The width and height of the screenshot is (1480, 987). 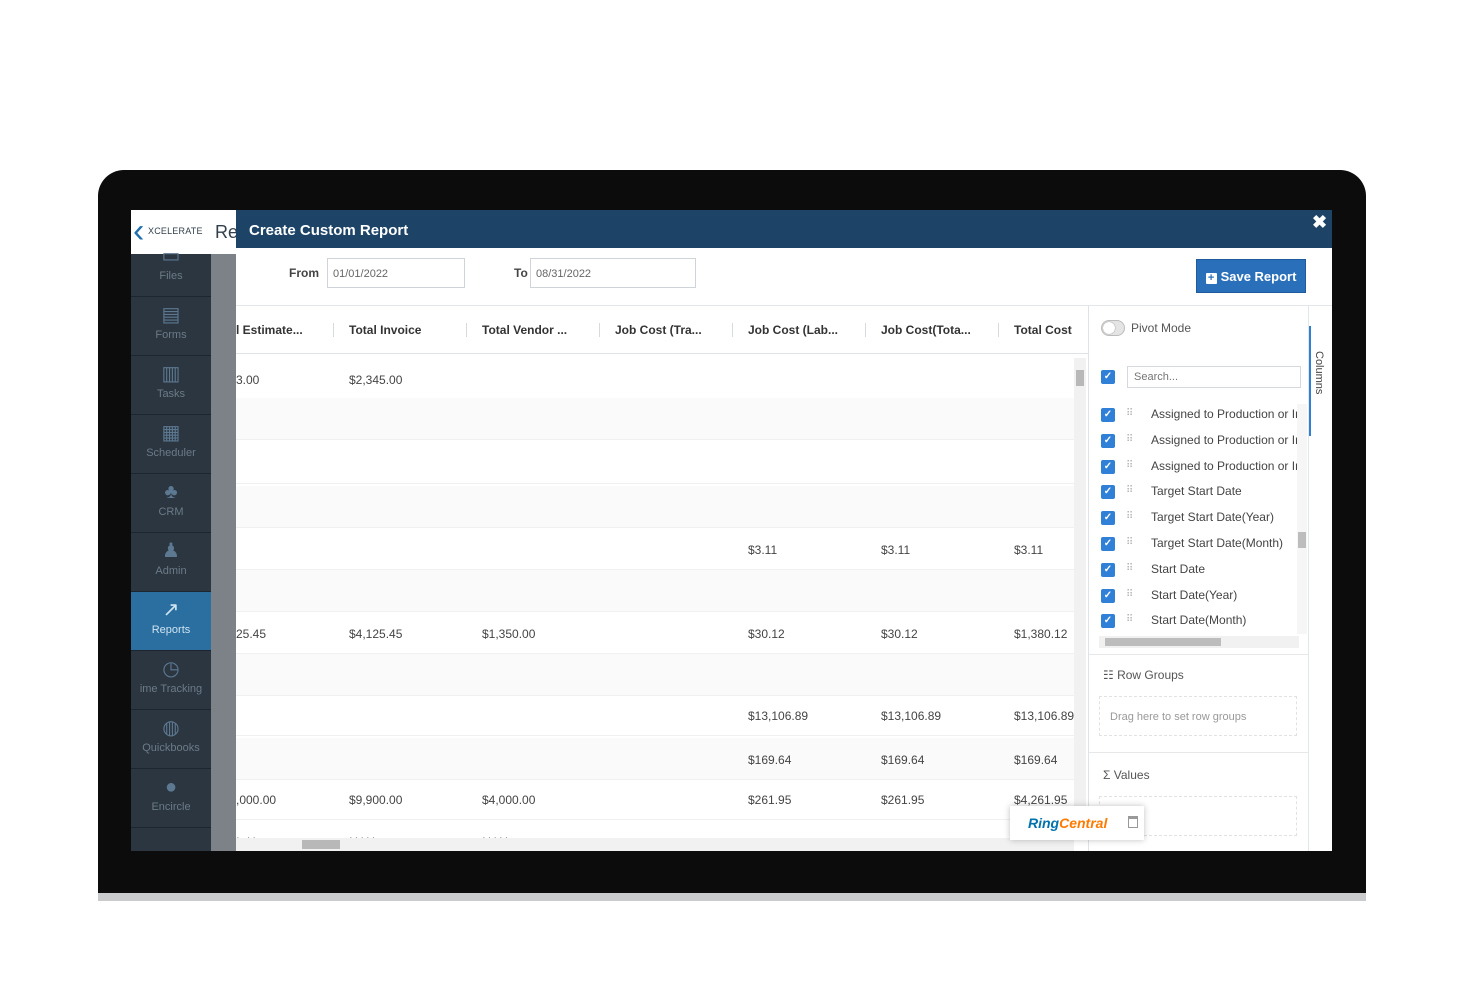 I want to click on sidebar-item-forms: ▤ Forms, so click(x=171, y=326).